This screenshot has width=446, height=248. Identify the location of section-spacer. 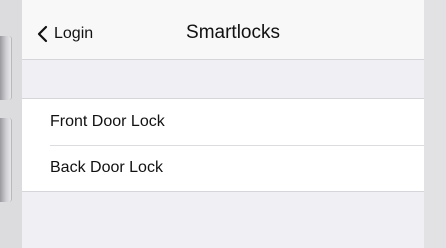
(223, 79).